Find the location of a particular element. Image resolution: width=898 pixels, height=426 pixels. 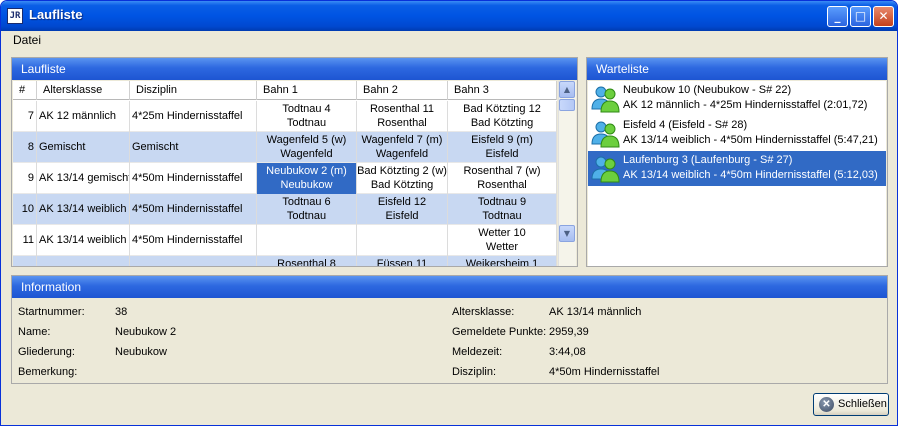

table-row: Rosenthal 8 Füssen 11 Weikersheim 1 is located at coordinates (285, 261).